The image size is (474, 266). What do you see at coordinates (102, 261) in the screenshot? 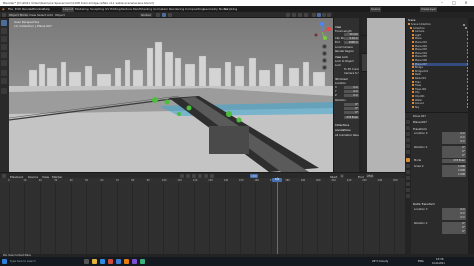
I see `edge-browser-icon` at bounding box center [102, 261].